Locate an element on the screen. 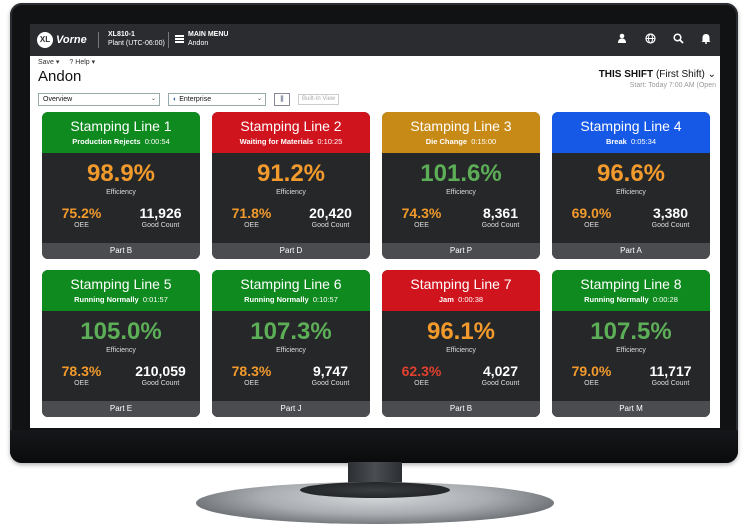 This screenshot has width=750, height=532. shift-selector: THIS SHIFT (First Shift) ⌄ is located at coordinates (657, 74).